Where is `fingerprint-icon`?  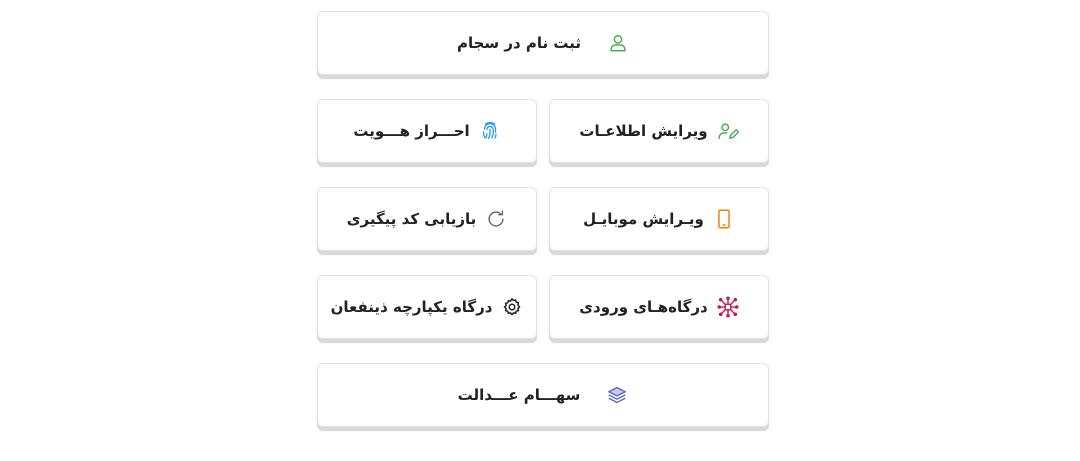
fingerprint-icon is located at coordinates (490, 131).